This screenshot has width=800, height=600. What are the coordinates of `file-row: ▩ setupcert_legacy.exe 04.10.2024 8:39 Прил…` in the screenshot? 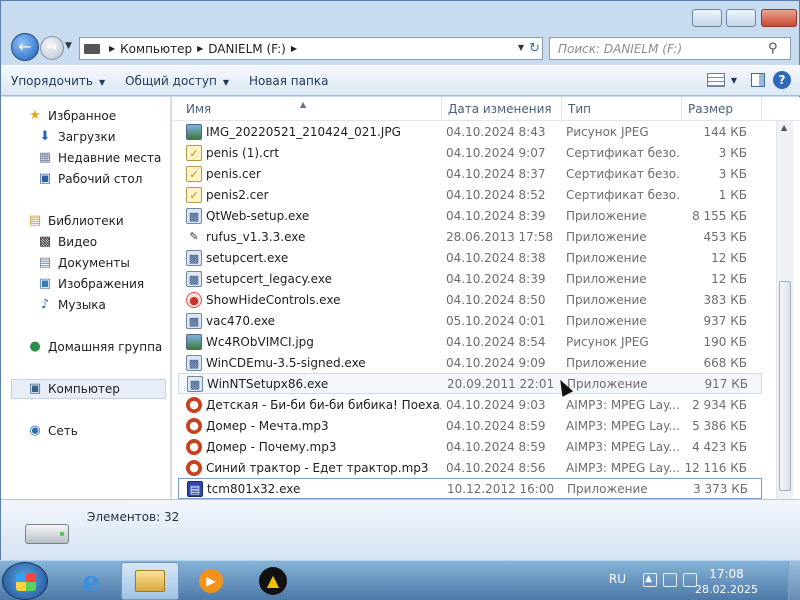 It's located at (470, 278).